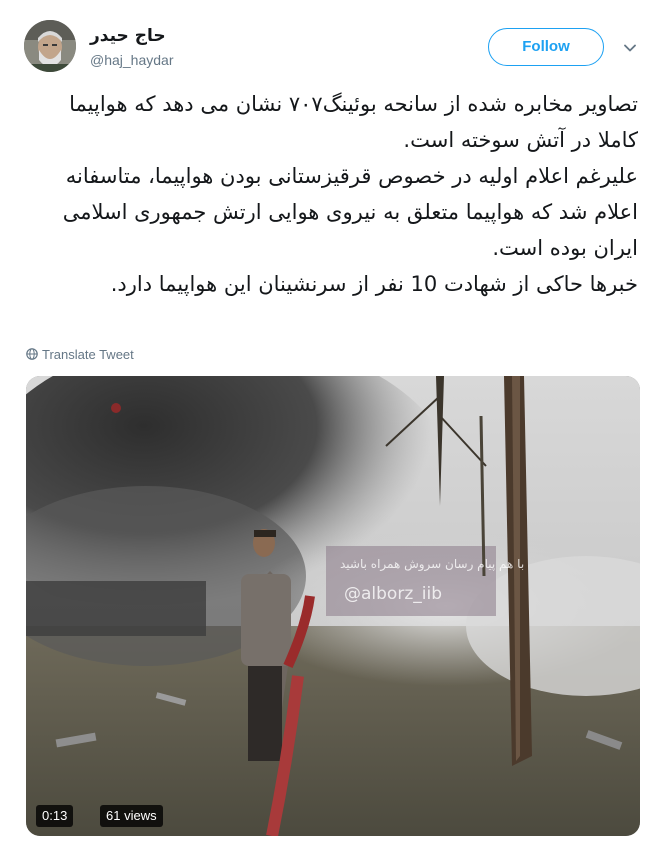 Image resolution: width=660 pixels, height=846 pixels. Describe the element at coordinates (88, 354) in the screenshot. I see `translate-tweet-label: Translate Tweet` at that location.